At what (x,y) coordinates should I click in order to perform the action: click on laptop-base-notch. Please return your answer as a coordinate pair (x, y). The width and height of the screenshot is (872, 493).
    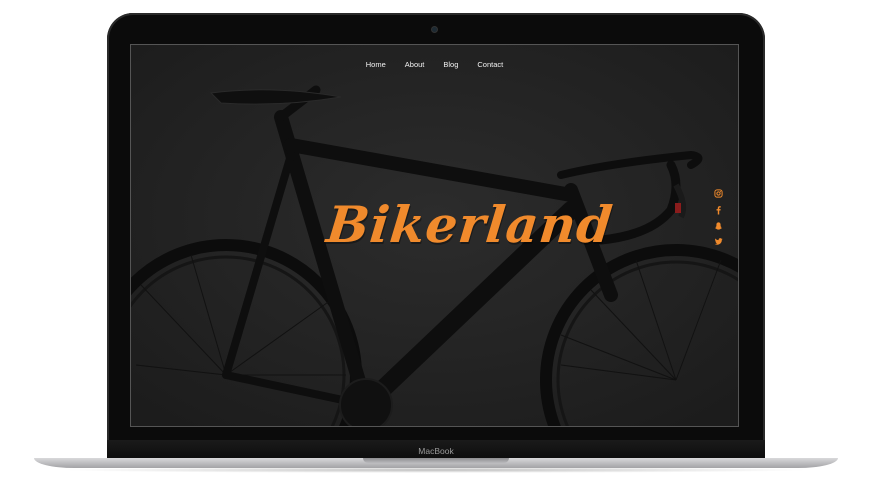
    Looking at the image, I should click on (436, 460).